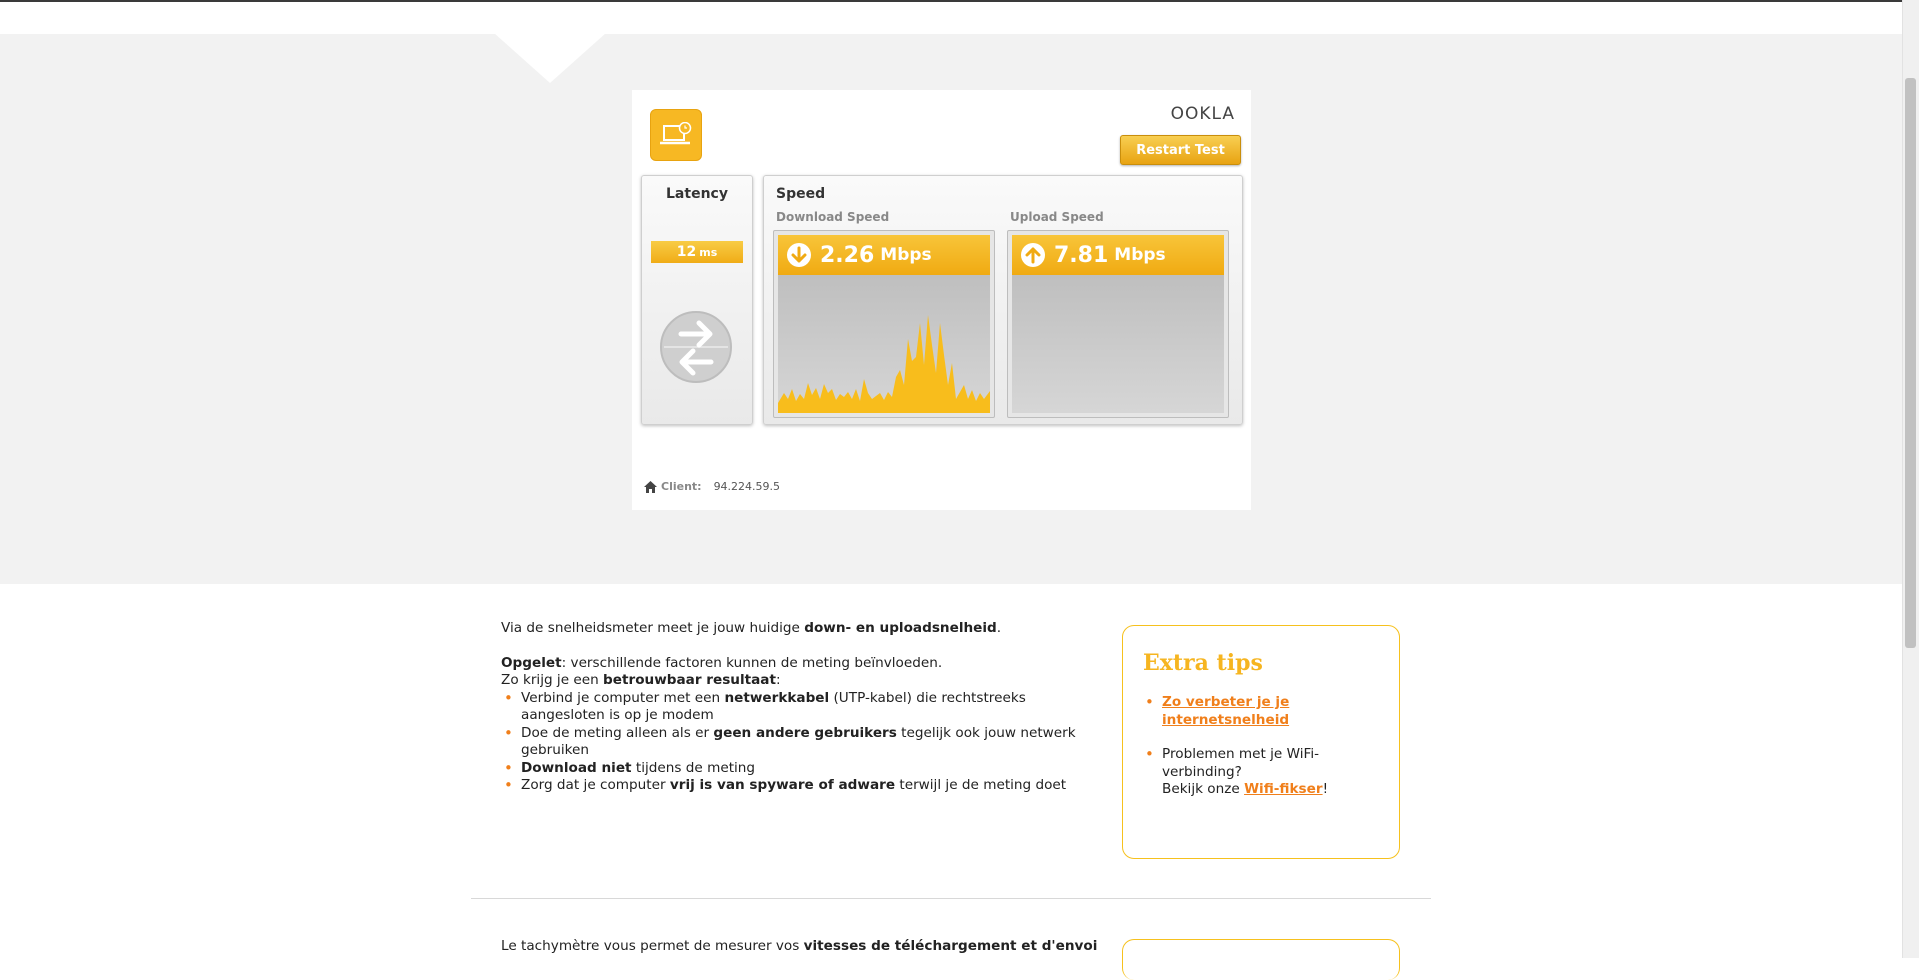  I want to click on wifi-fikser-link: Wifi-fikser, so click(1283, 789).